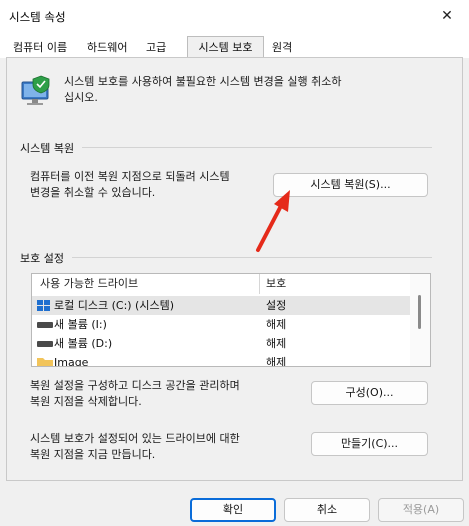  I want to click on tab-strip: 컴퓨터 이름 하드웨어 고급 시스템 보호 원격, so click(234, 45).